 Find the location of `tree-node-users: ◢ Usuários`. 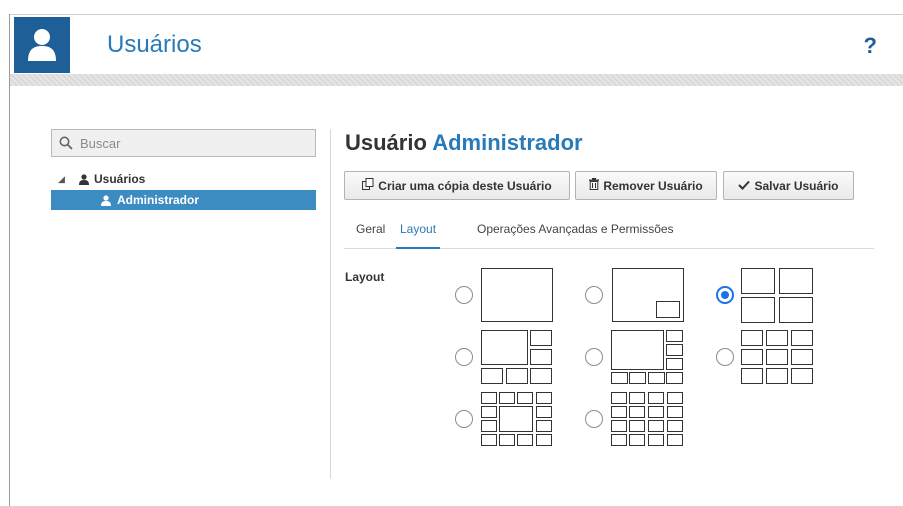

tree-node-users: ◢ Usuários is located at coordinates (101, 179).